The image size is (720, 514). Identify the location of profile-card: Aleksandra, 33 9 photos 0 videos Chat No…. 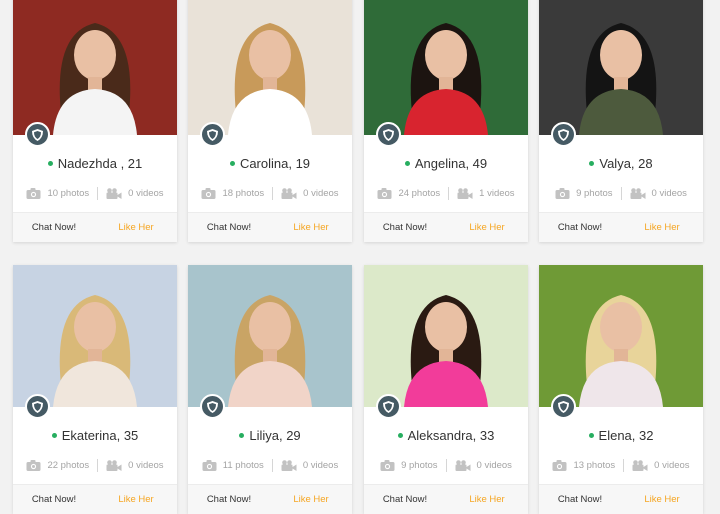
(446, 389).